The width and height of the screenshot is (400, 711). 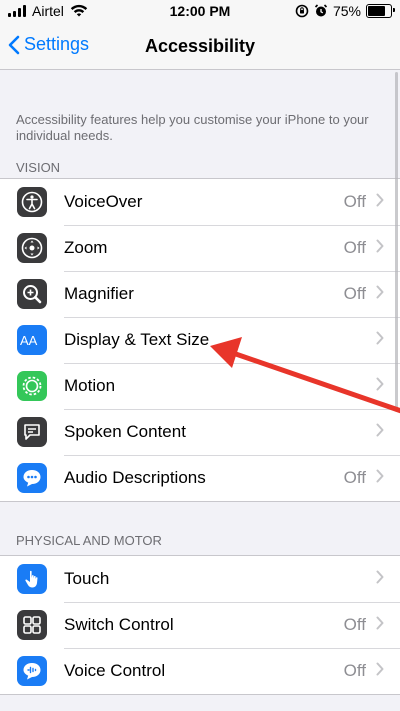 What do you see at coordinates (125, 431) in the screenshot?
I see `row-label: Spoken Content` at bounding box center [125, 431].